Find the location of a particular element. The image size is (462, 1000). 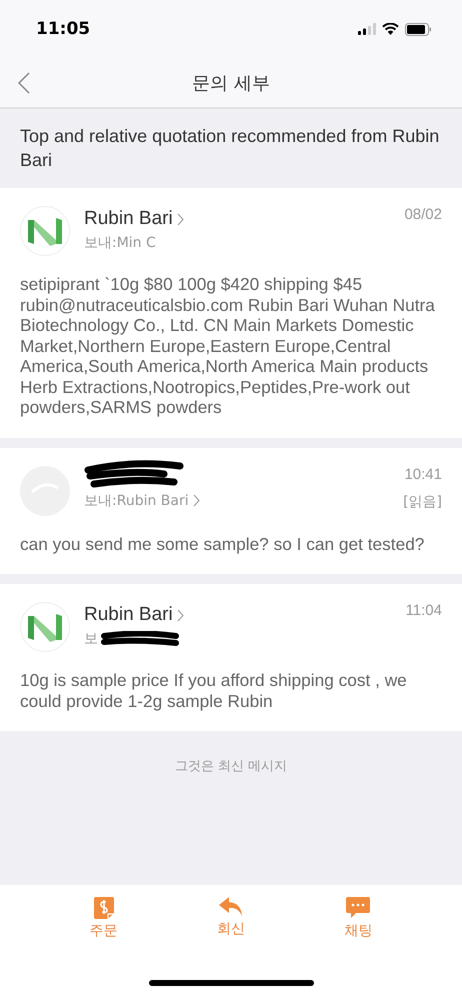

page-title: 문의 세부 is located at coordinates (231, 83).